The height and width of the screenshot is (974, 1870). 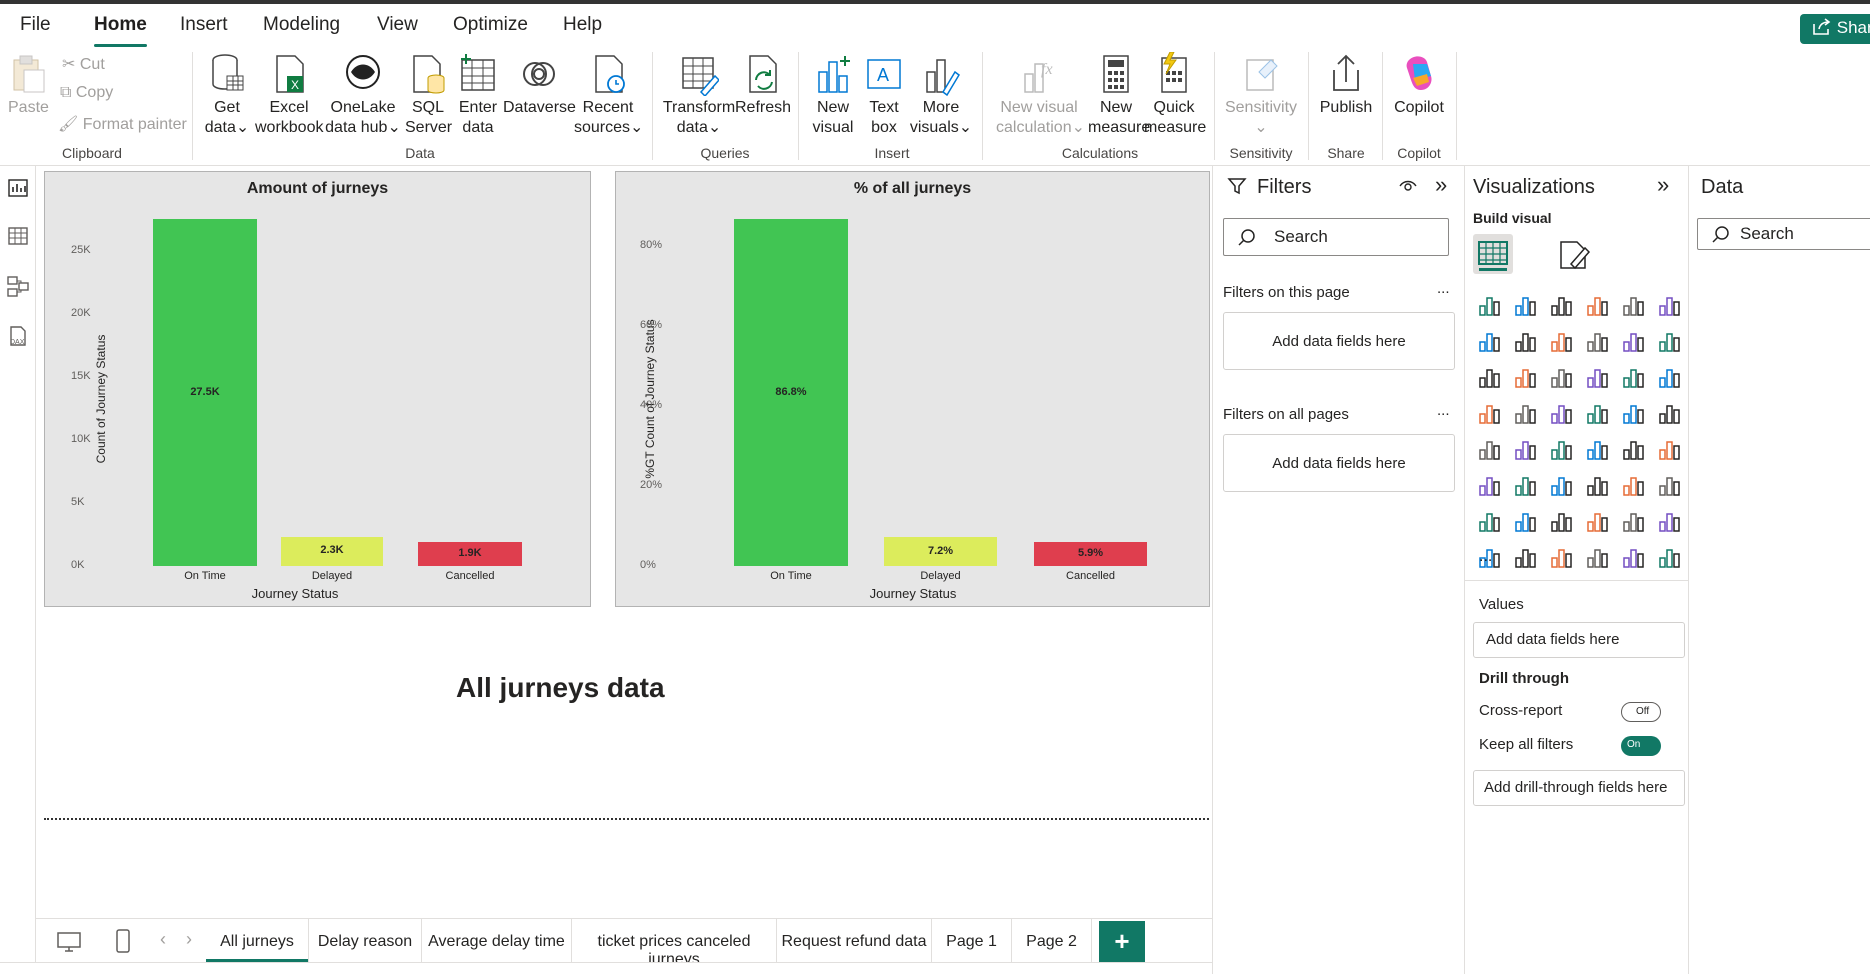 I want to click on filters-all-pages-dropzone: Add data fields here, so click(x=1339, y=463).